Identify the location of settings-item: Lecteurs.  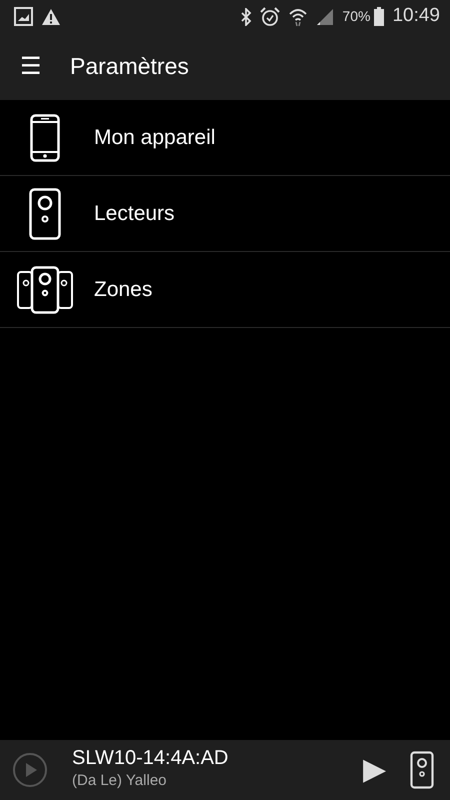
(225, 214).